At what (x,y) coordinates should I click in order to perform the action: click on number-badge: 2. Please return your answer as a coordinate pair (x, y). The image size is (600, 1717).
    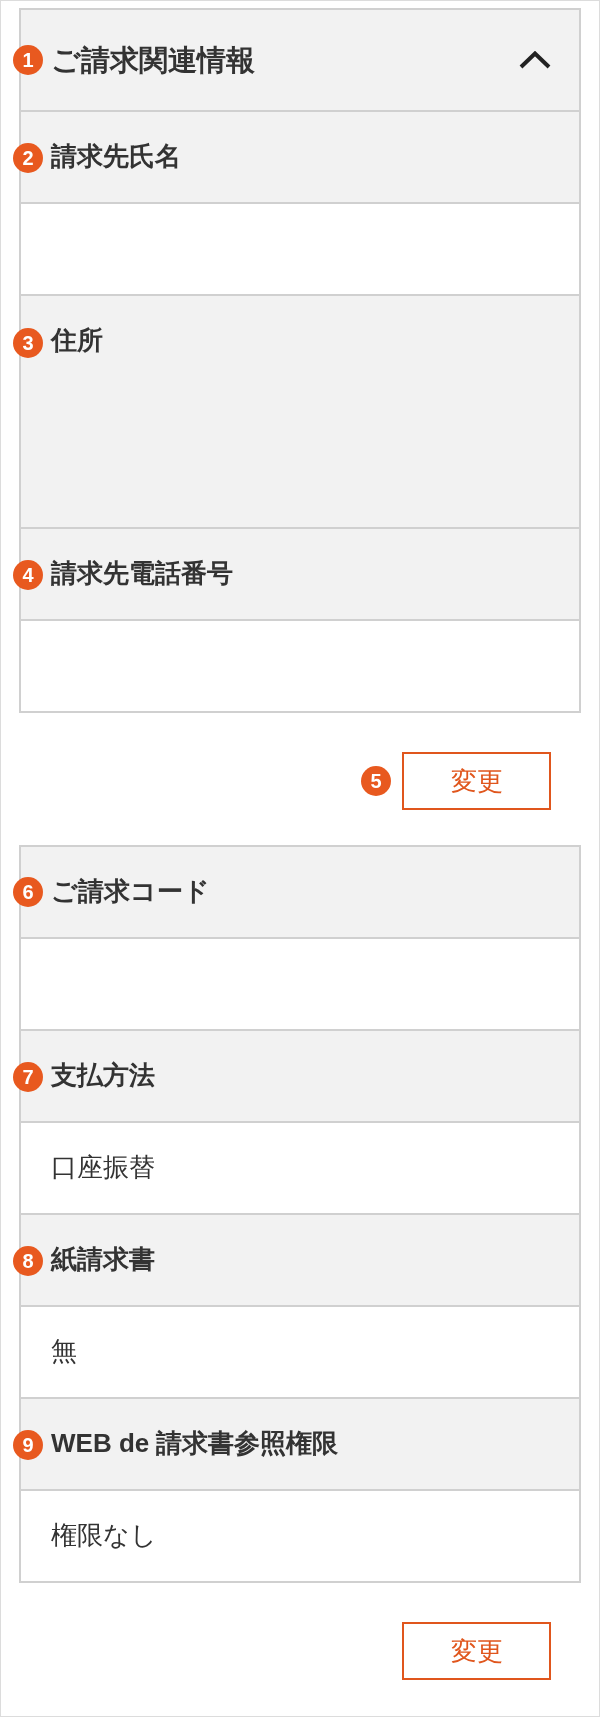
    Looking at the image, I should click on (28, 158).